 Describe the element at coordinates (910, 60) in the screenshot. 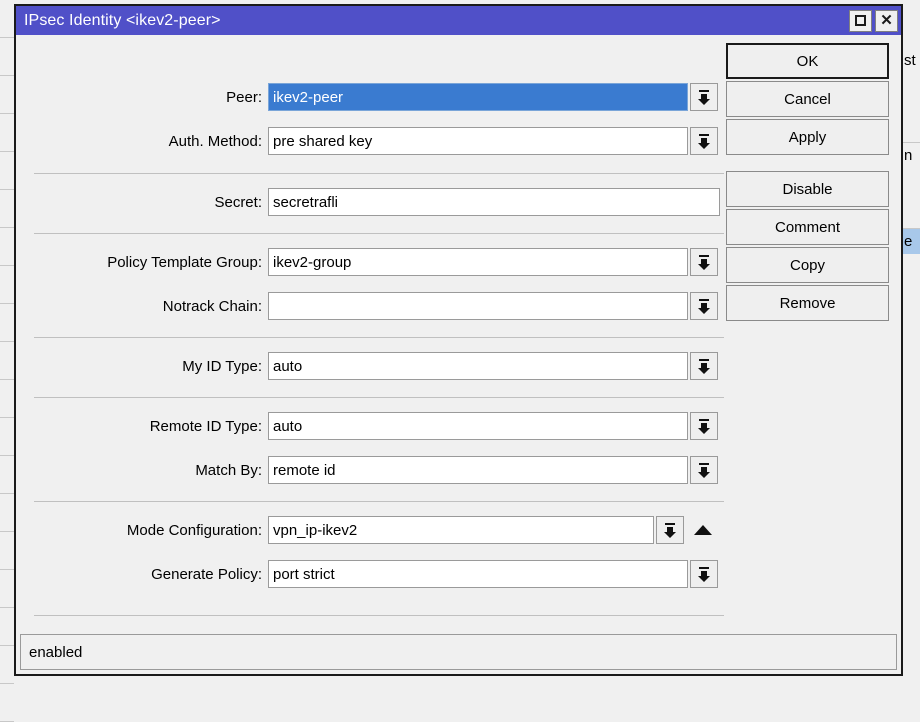

I see `background-list-cell: st` at that location.